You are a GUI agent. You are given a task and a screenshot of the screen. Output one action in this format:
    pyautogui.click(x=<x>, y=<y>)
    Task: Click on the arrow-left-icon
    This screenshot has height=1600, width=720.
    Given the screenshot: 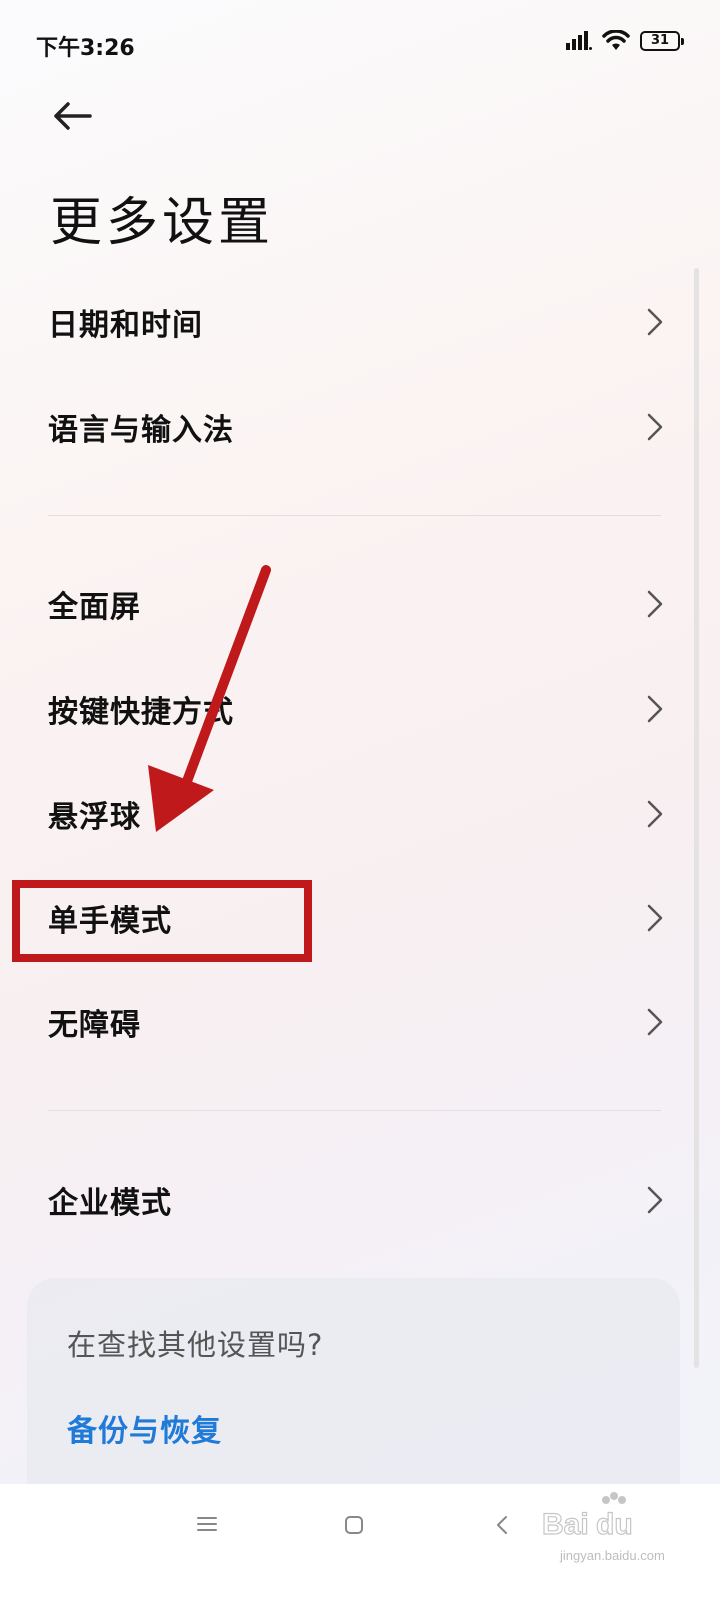 What is the action you would take?
    pyautogui.click(x=73, y=116)
    